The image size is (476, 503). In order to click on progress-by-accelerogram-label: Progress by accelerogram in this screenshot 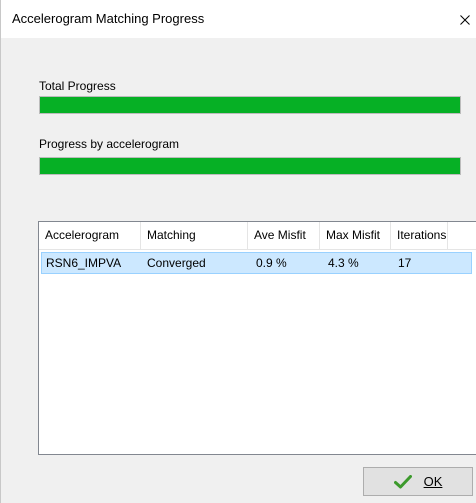, I will do `click(109, 144)`.